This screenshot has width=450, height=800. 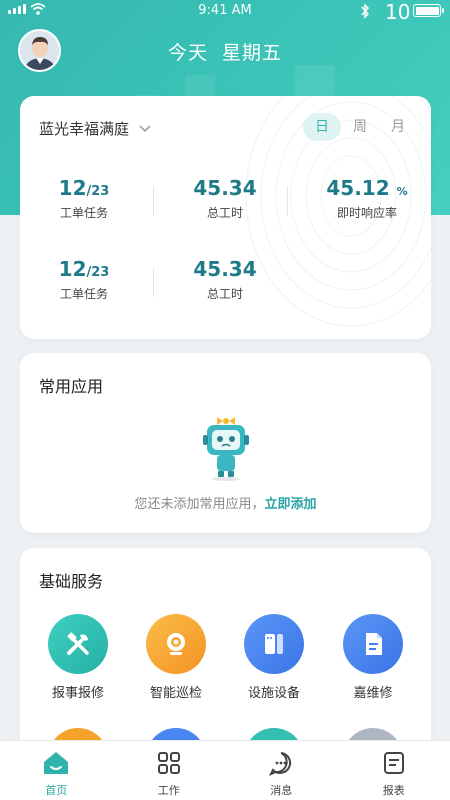 I want to click on service-smart-inspection: 智能巡检, so click(x=176, y=657).